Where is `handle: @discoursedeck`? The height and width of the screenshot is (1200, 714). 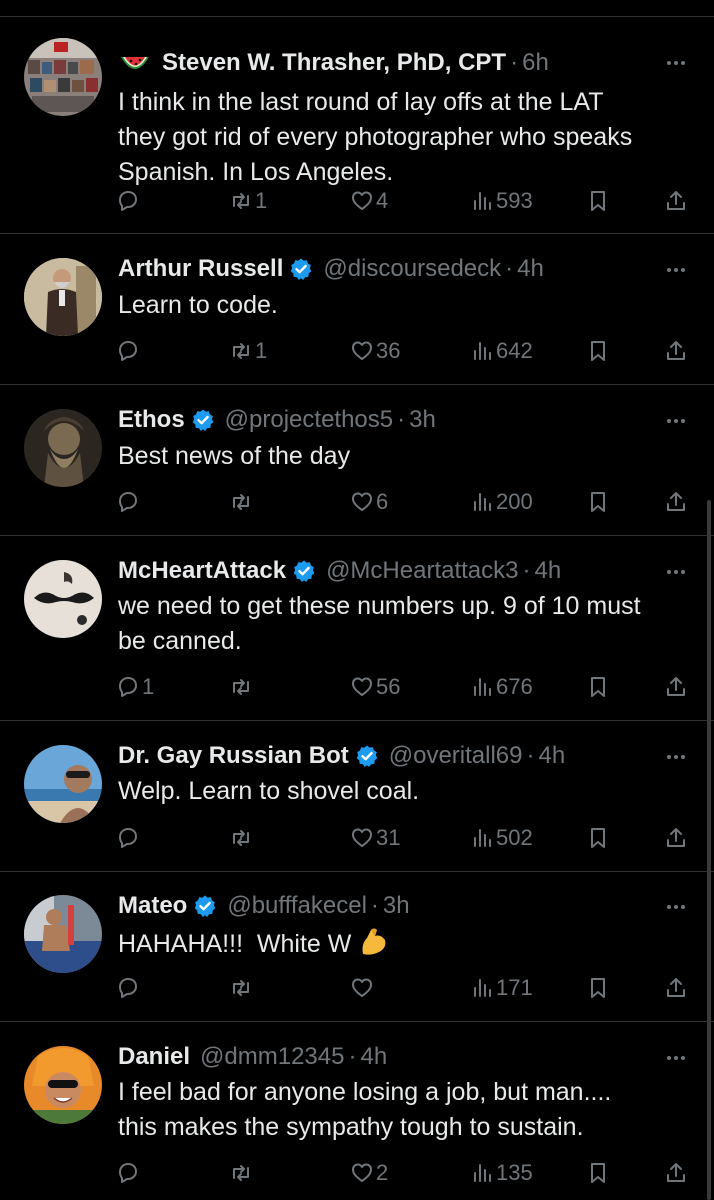 handle: @discoursedeck is located at coordinates (412, 269).